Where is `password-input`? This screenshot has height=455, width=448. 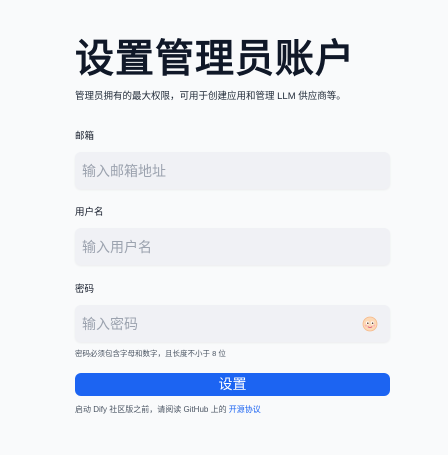
password-input is located at coordinates (232, 323).